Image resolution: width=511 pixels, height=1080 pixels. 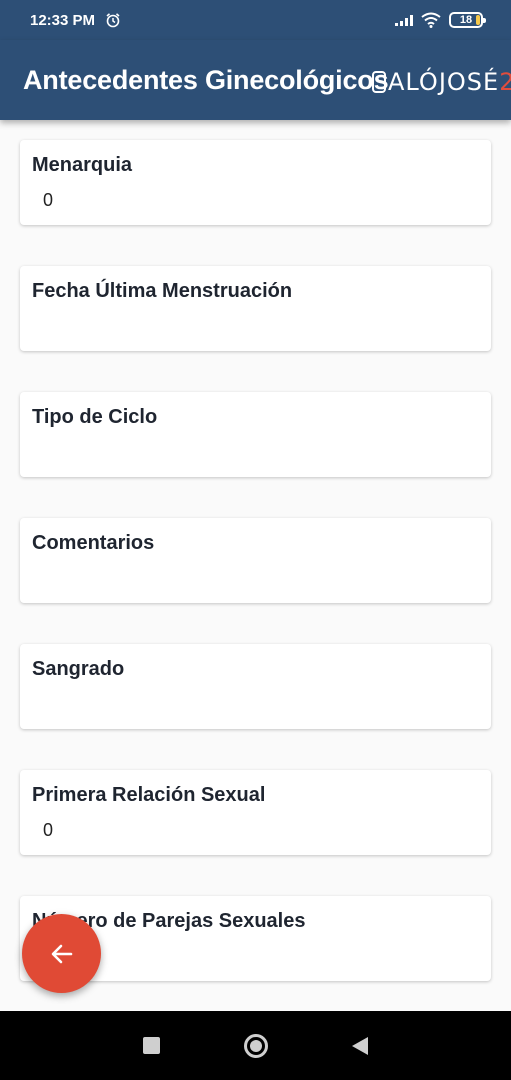 I want to click on status-time: 12:33 PM, so click(x=63, y=20).